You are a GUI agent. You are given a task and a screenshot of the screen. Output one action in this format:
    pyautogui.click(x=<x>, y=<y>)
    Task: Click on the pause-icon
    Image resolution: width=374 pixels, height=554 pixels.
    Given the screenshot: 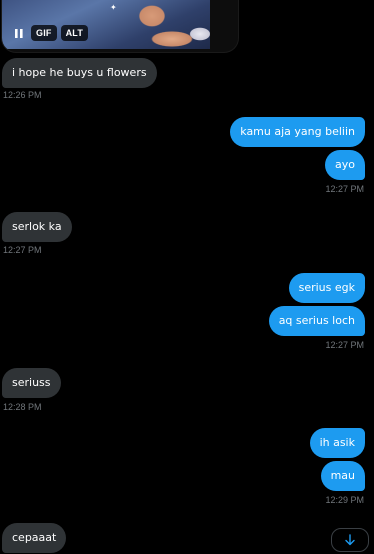 What is the action you would take?
    pyautogui.click(x=19, y=33)
    